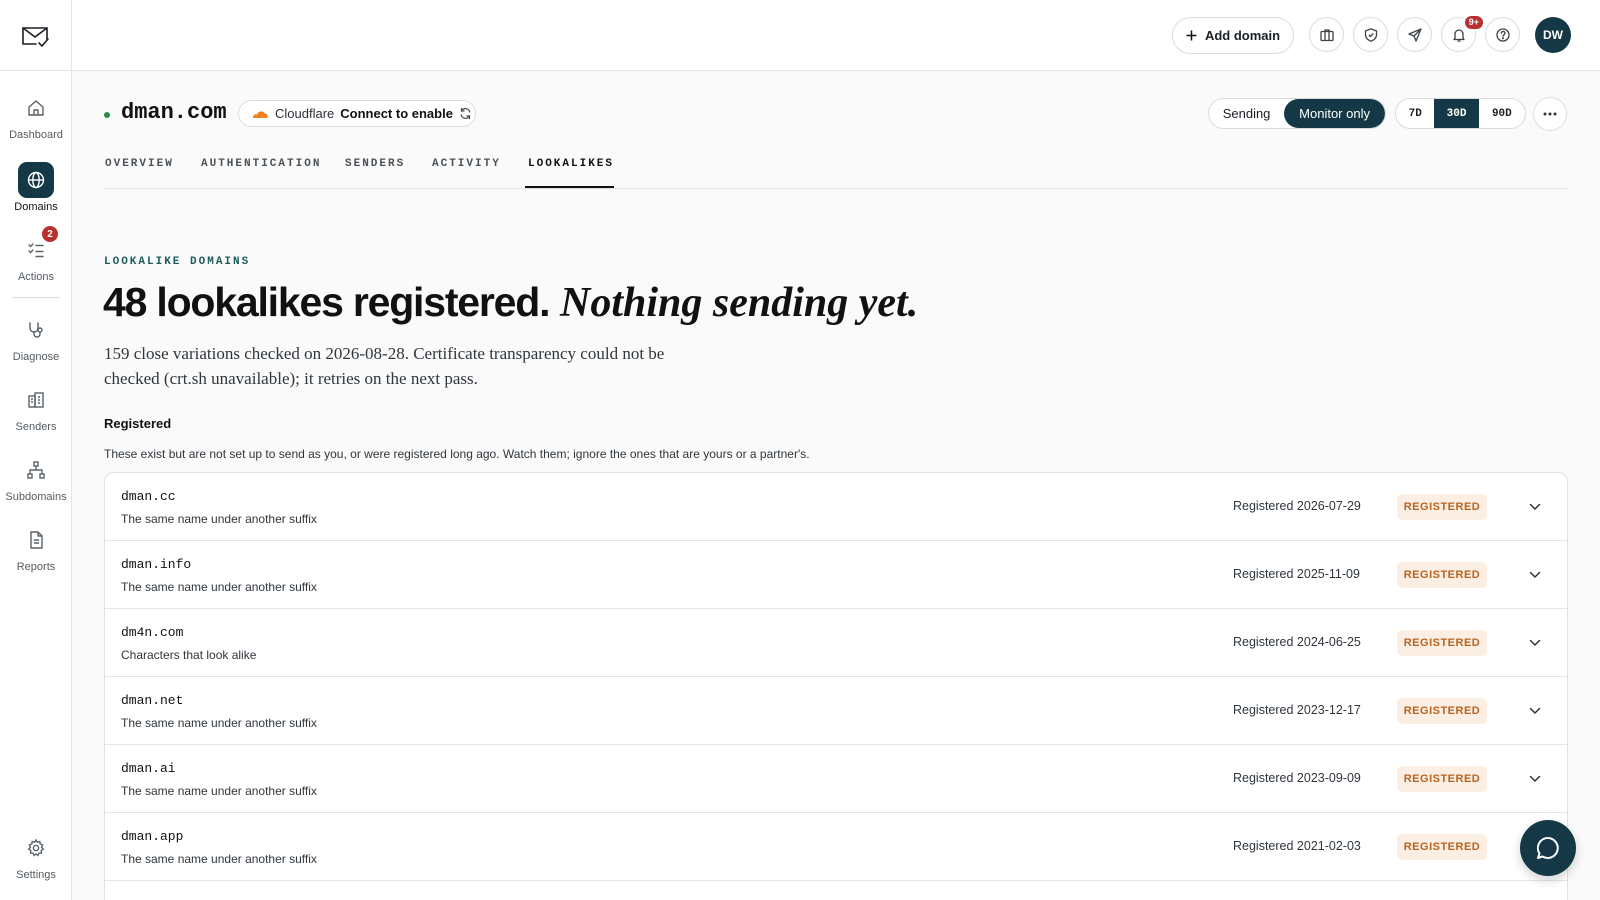  I want to click on range-toggle: 7D 30D 90D, so click(1460, 113).